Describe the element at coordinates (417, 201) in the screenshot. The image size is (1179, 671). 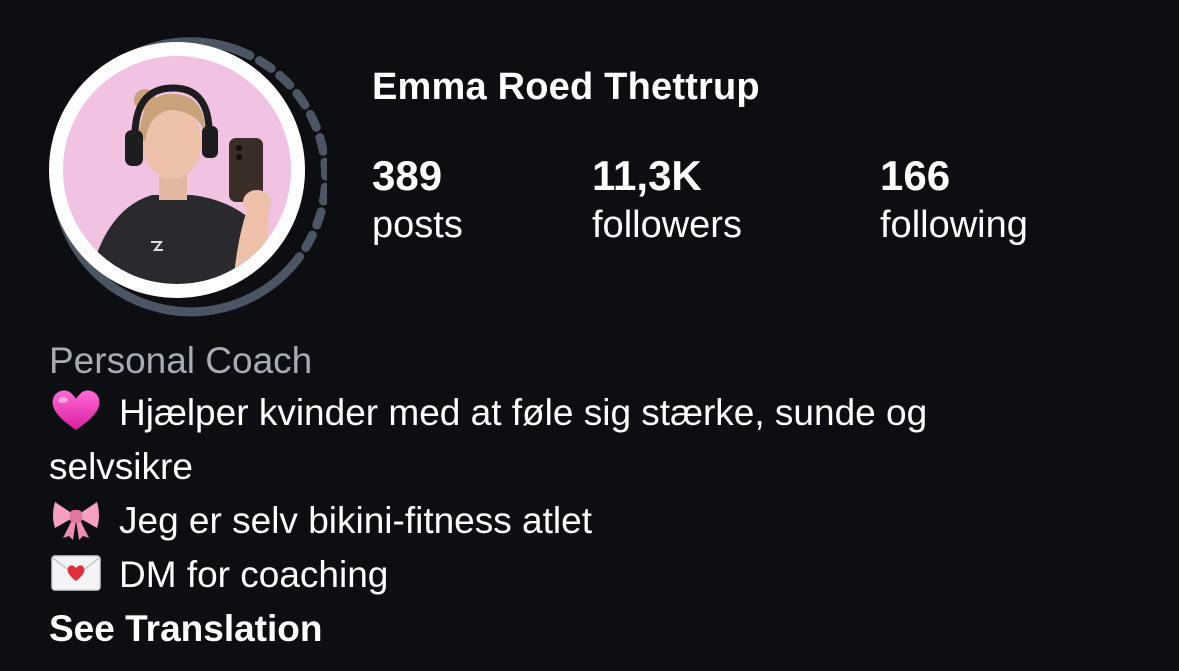
I see `posts-stat: 389 posts` at that location.